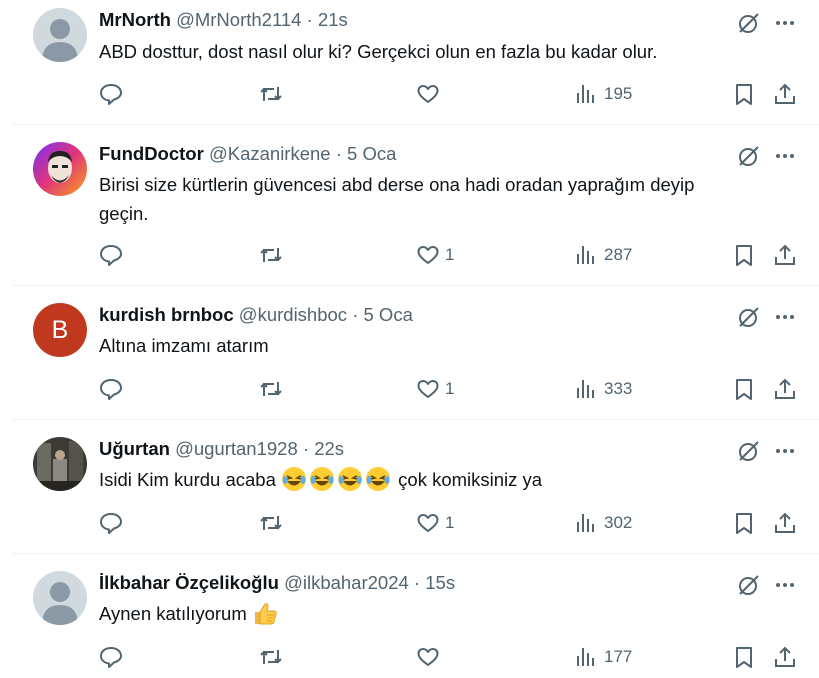 This screenshot has height=678, width=819. Describe the element at coordinates (409, 613) in the screenshot. I see `tweet-text: Aynen katılıyorum` at that location.